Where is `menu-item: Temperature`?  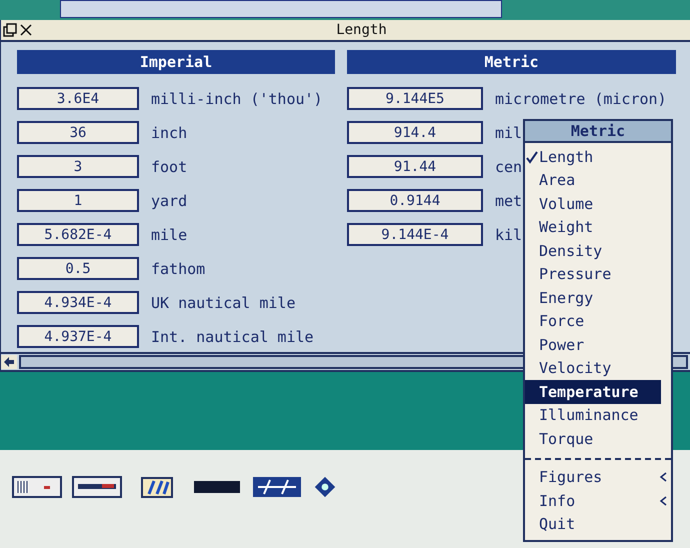
menu-item: Temperature is located at coordinates (593, 392).